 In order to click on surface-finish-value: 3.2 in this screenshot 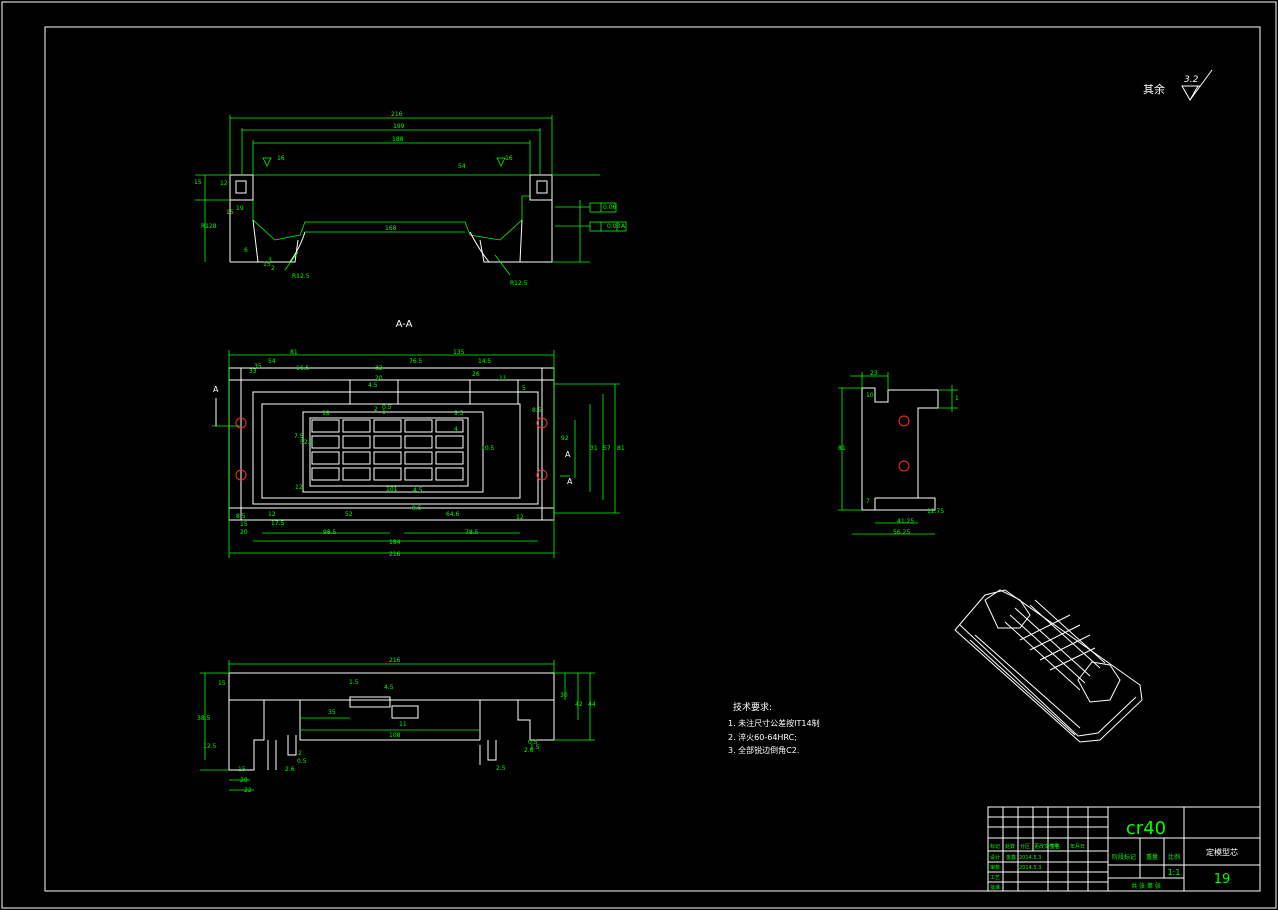, I will do `click(1191, 80)`.